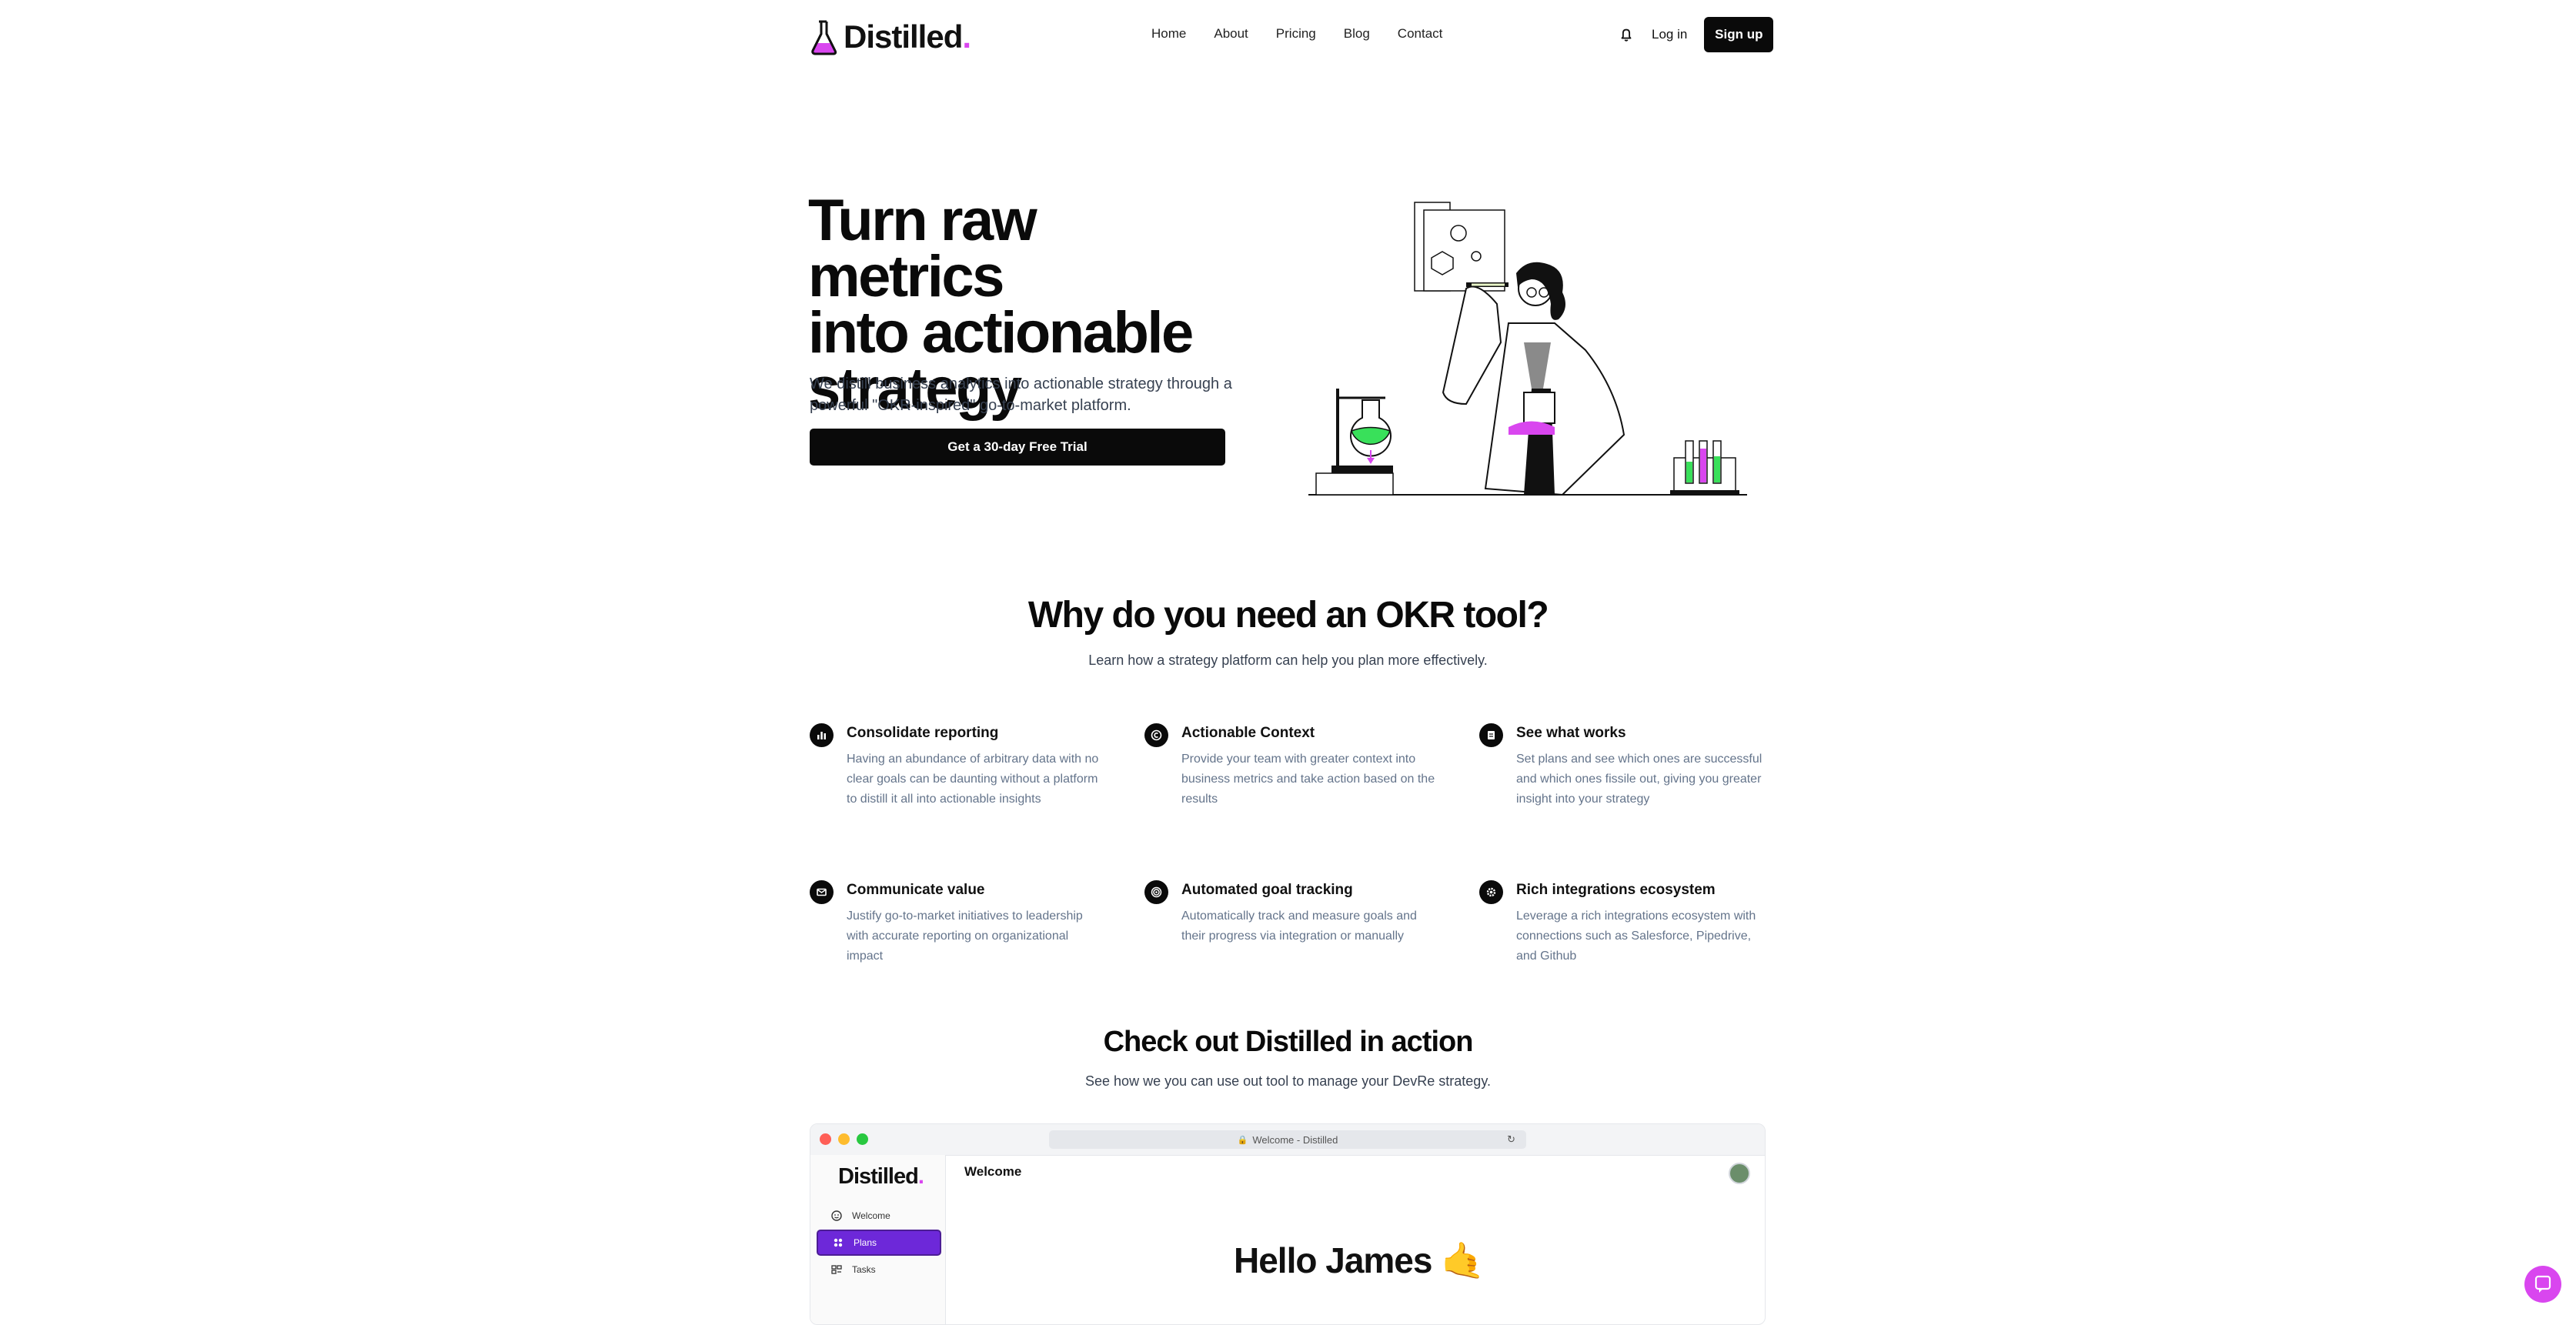 The height and width of the screenshot is (1325, 2576). Describe the element at coordinates (1359, 1260) in the screenshot. I see `greeting-heading: Hello James 🤙` at that location.